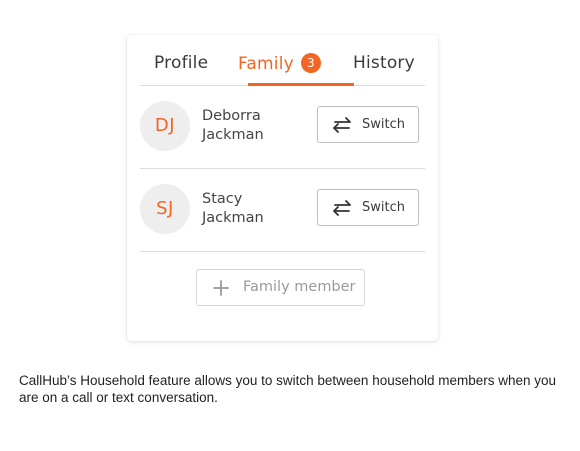  I want to click on add-family-member-button: Family member, so click(280, 287).